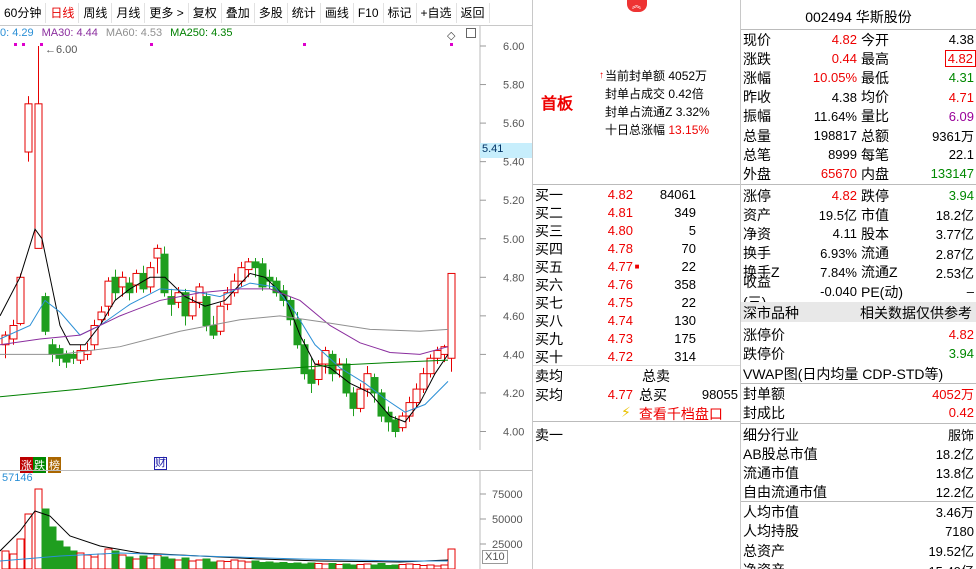 This screenshot has height=569, width=976. I want to click on price-axis-label: 6.00, so click(513, 47).